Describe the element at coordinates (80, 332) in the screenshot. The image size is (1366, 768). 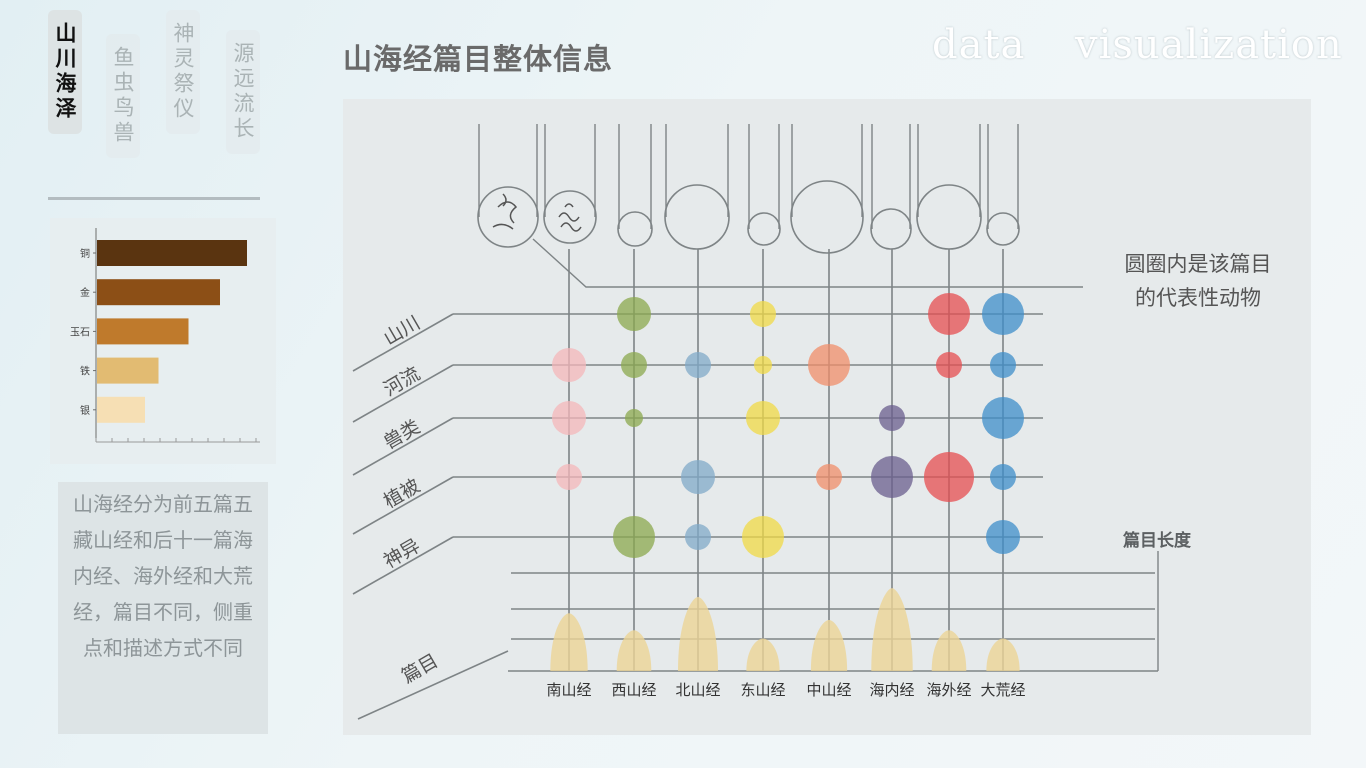
I see `mini-bar-label: 玉石` at that location.